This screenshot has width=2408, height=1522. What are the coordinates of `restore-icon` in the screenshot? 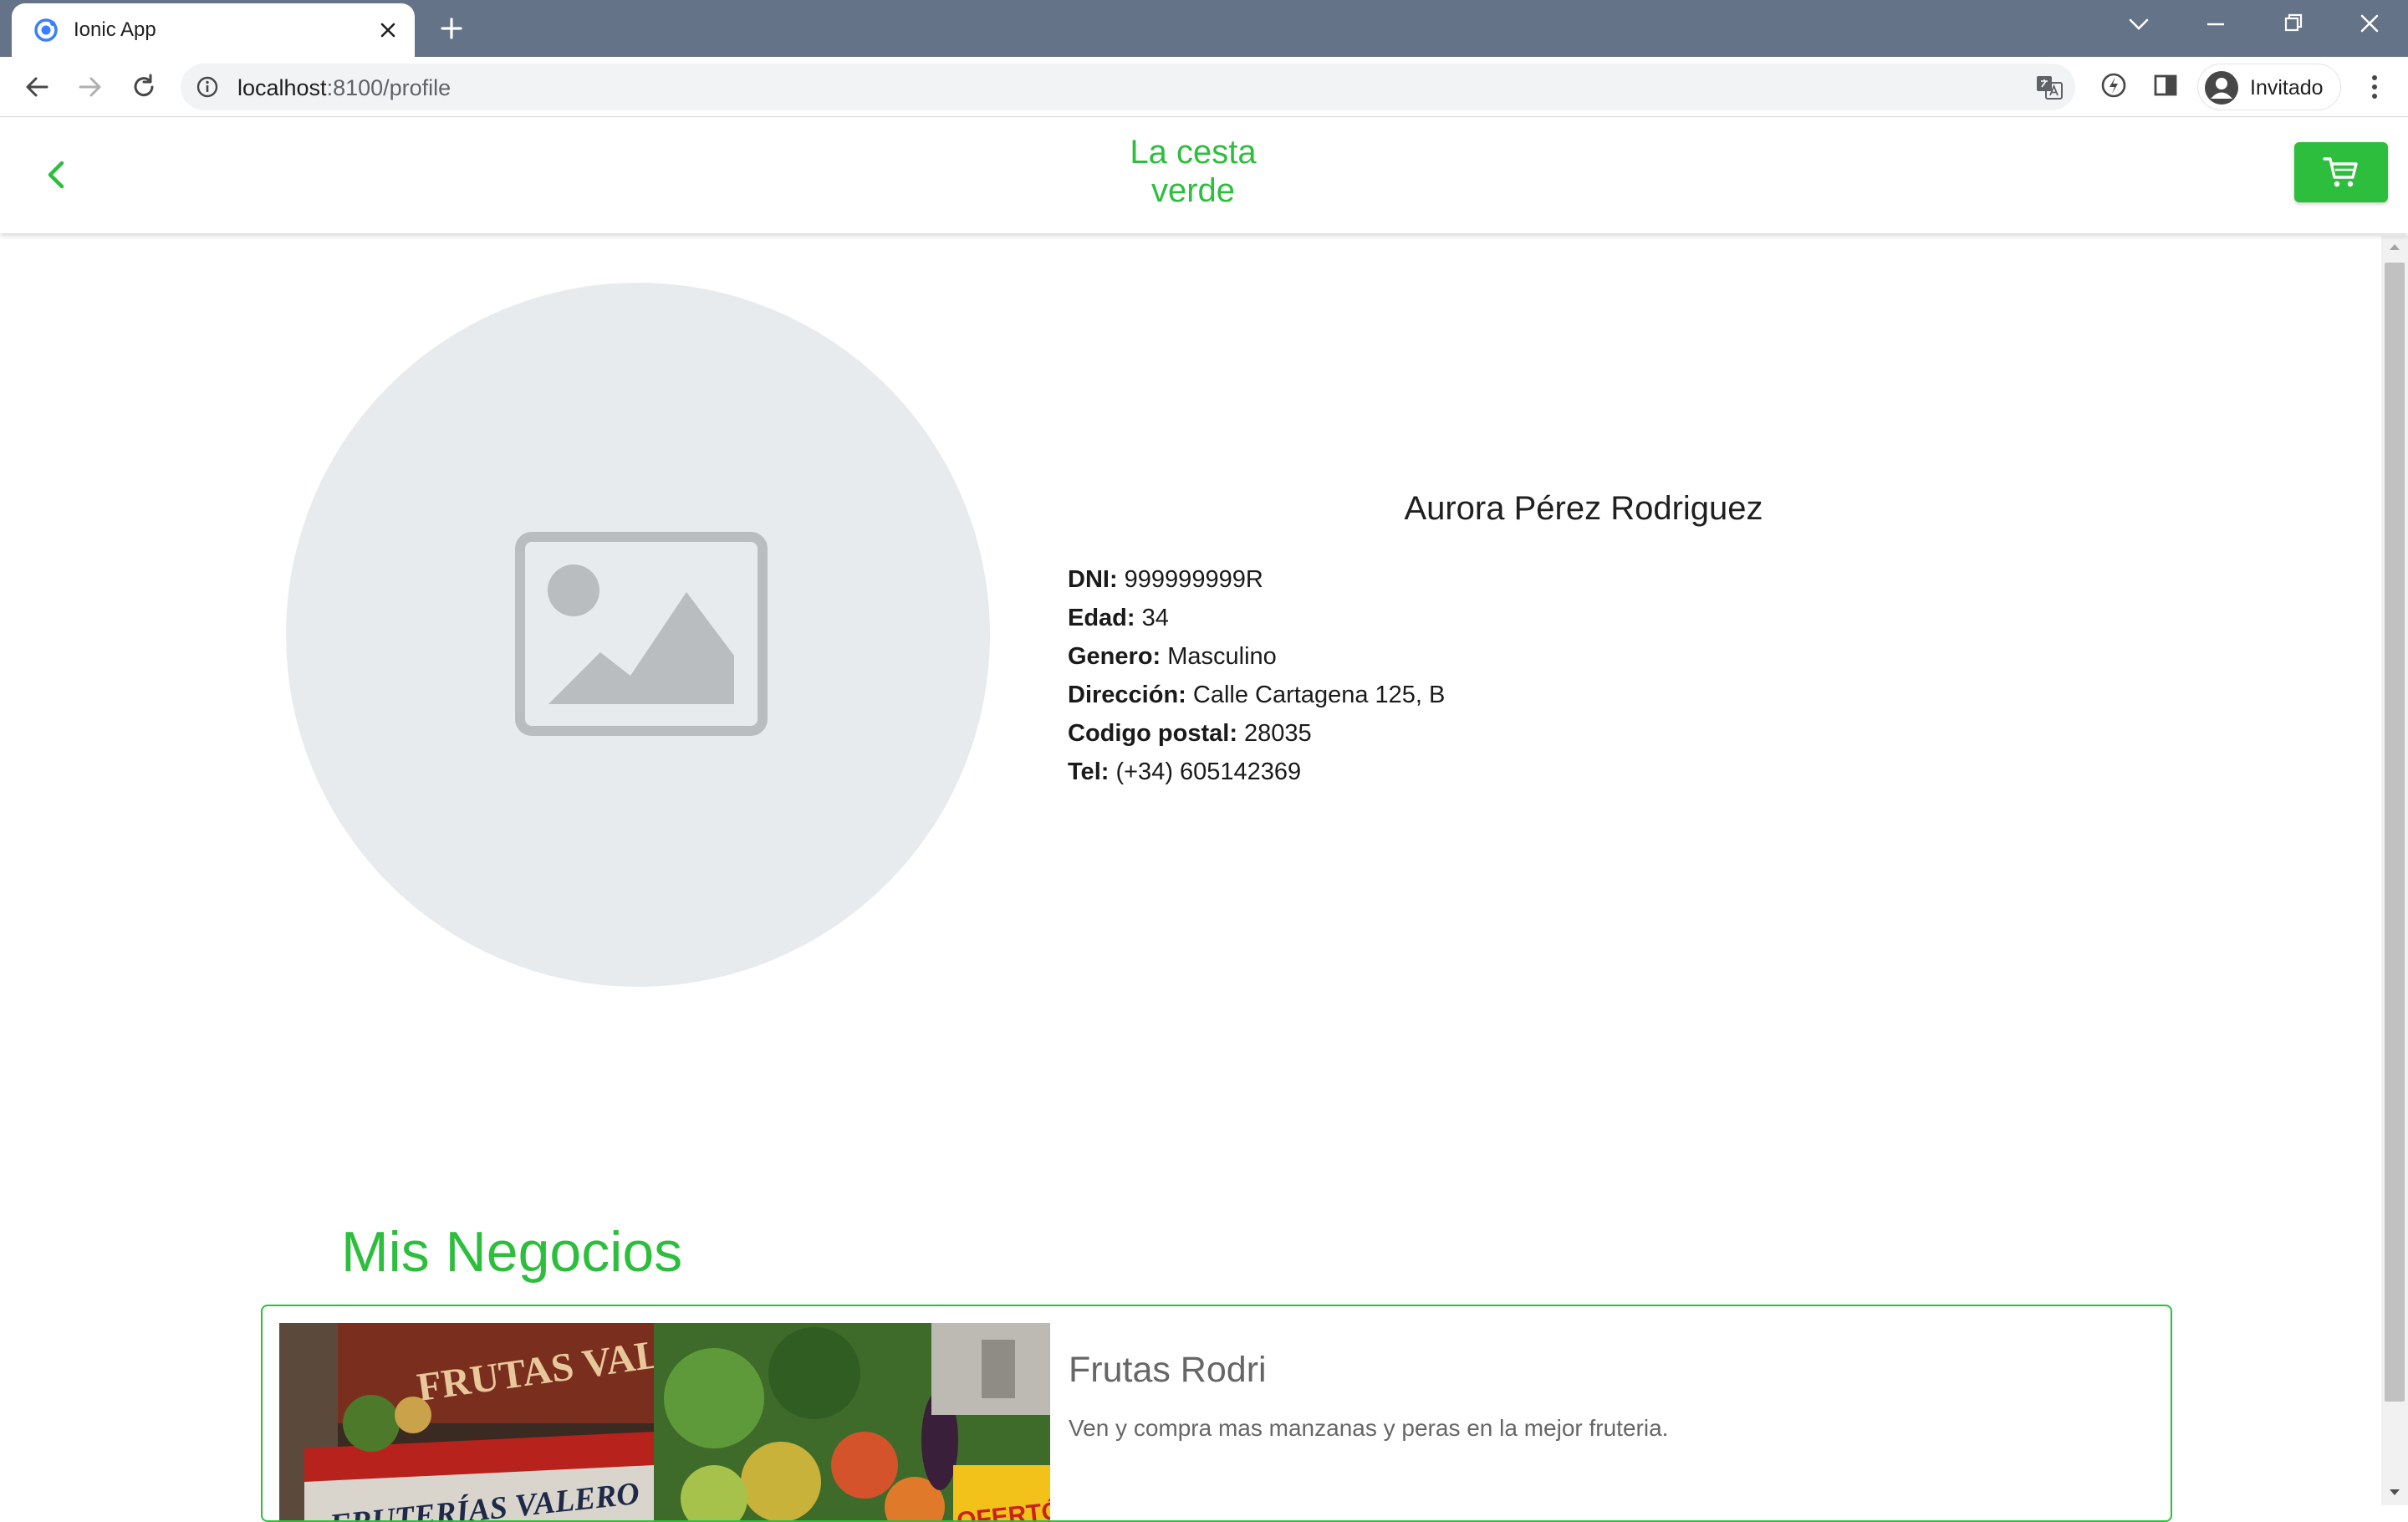 It's located at (2292, 25).